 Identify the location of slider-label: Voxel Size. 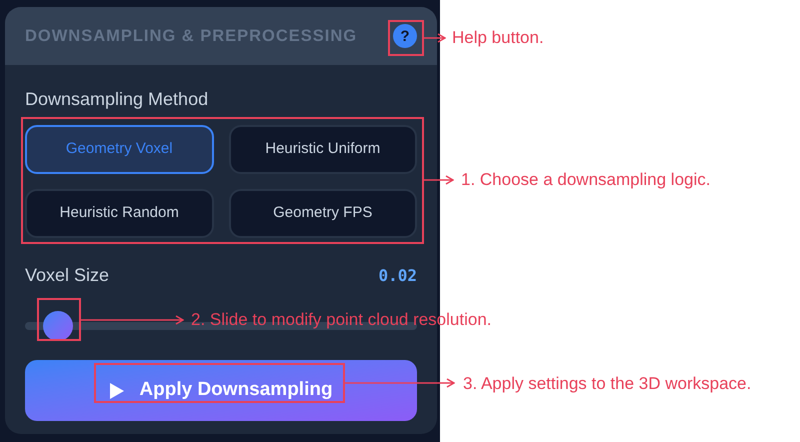
(67, 275).